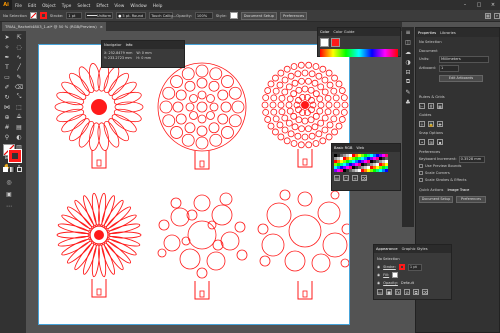  Describe the element at coordinates (461, 78) in the screenshot. I see `edit-artboards-button: Edit Artboards` at that location.